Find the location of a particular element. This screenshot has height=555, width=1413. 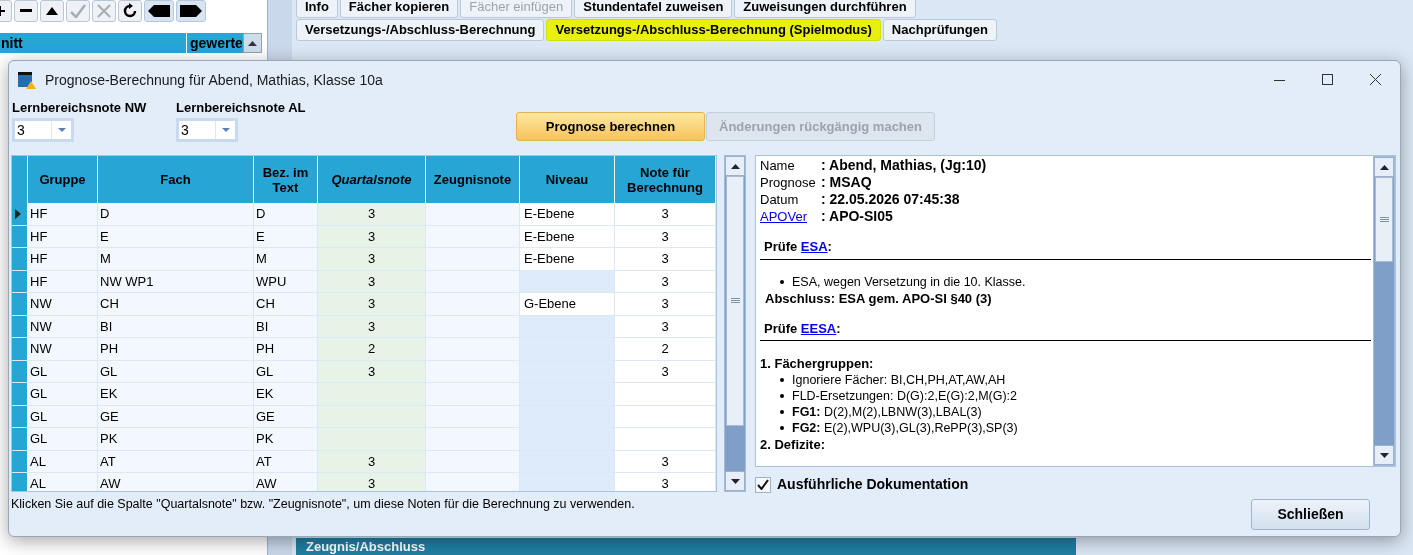

hint-text: Klicken Sie auf die Spalte "Quartalsnote" bzw. "Zeugnisnote", um diese Noten für die Berechnung zu verwenden. is located at coordinates (323, 504).